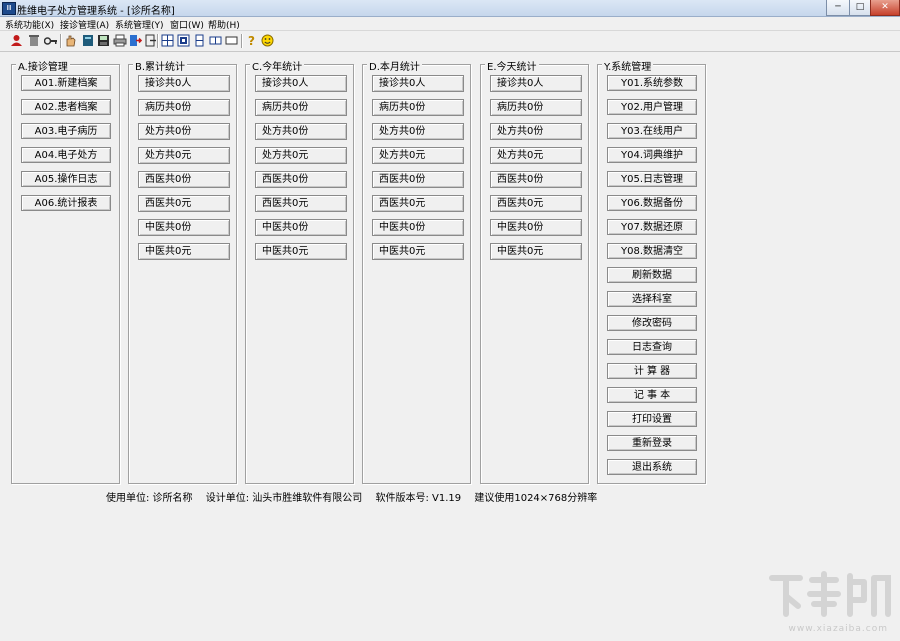 This screenshot has width=900, height=641. I want to click on group-title: B.累计统计, so click(160, 65).